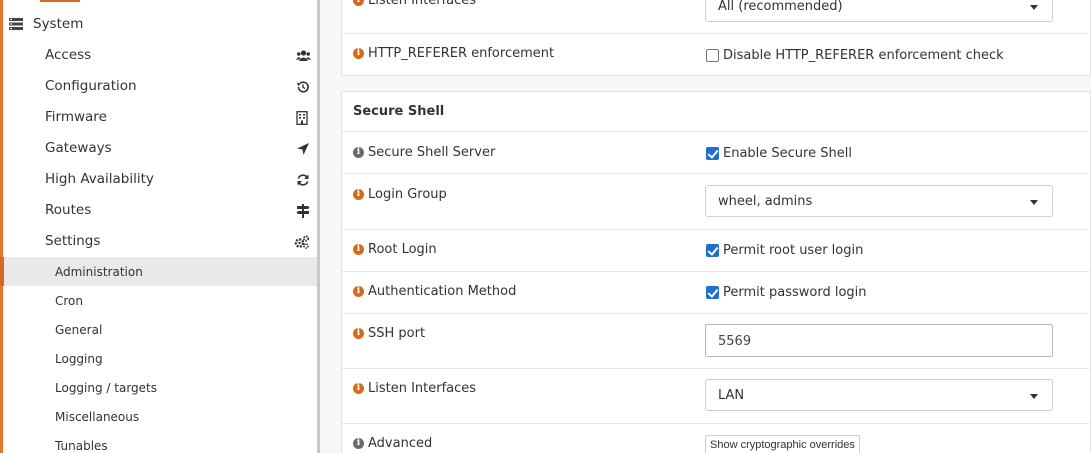 The width and height of the screenshot is (1091, 453). What do you see at coordinates (106, 388) in the screenshot?
I see `sidebar-subitem-label: Logging / targets` at bounding box center [106, 388].